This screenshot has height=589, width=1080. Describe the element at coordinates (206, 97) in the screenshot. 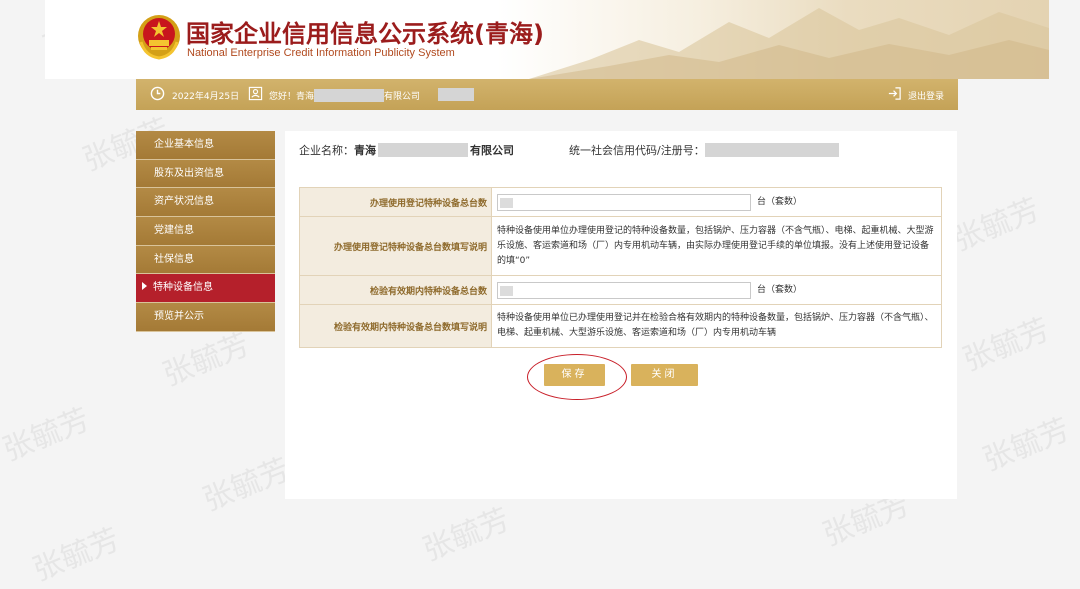

I see `current-date: 2022年4月25日` at that location.